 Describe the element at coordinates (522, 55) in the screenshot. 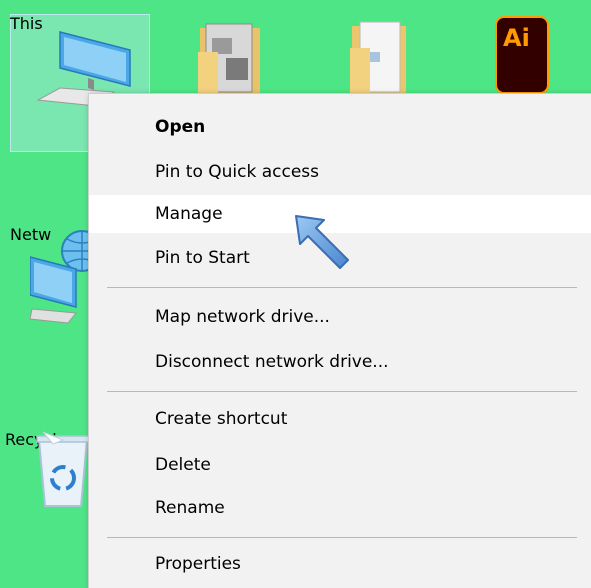

I see `adobe-illustrator-icon: Ai` at that location.